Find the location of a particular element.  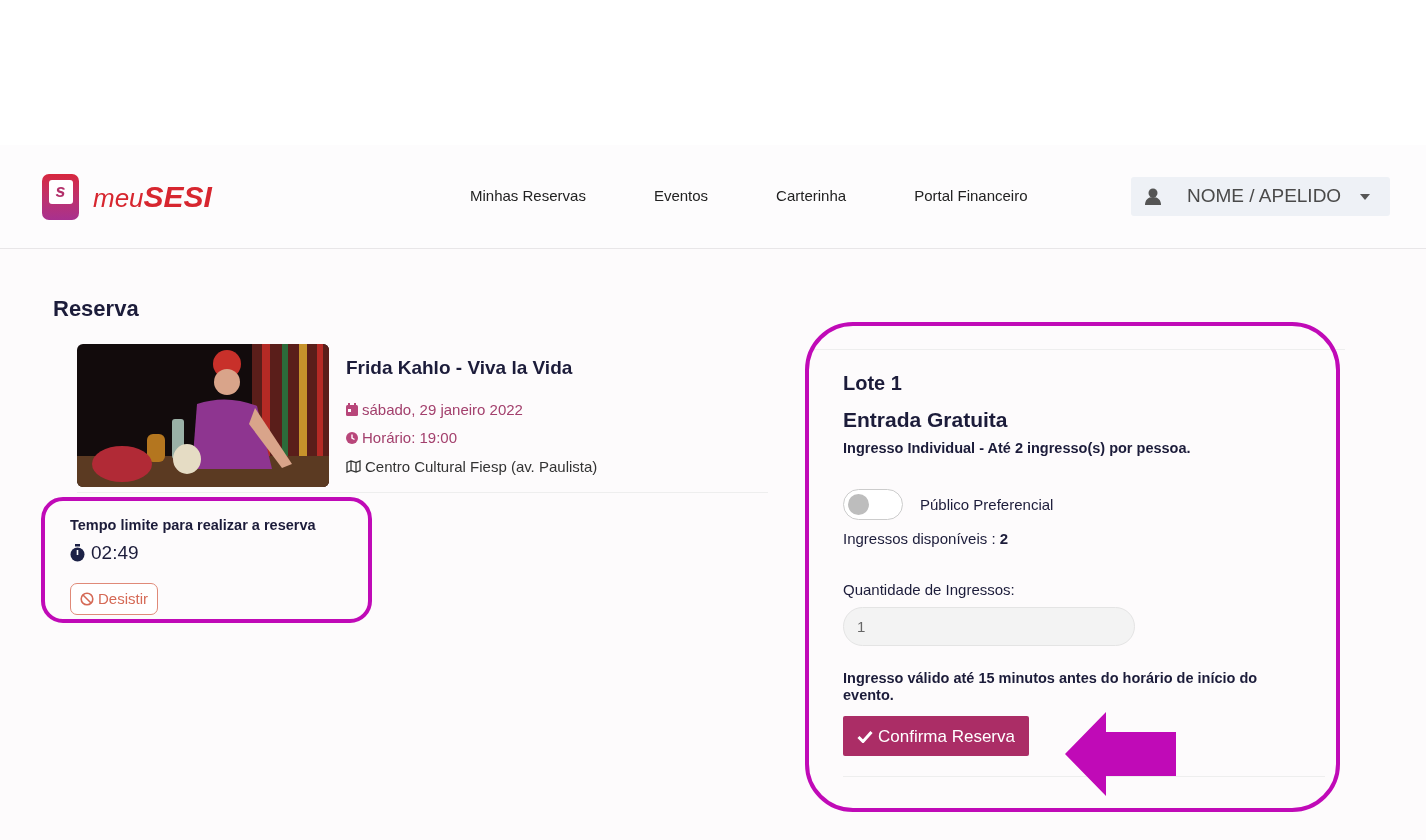

page-title: Reserva is located at coordinates (96, 309).